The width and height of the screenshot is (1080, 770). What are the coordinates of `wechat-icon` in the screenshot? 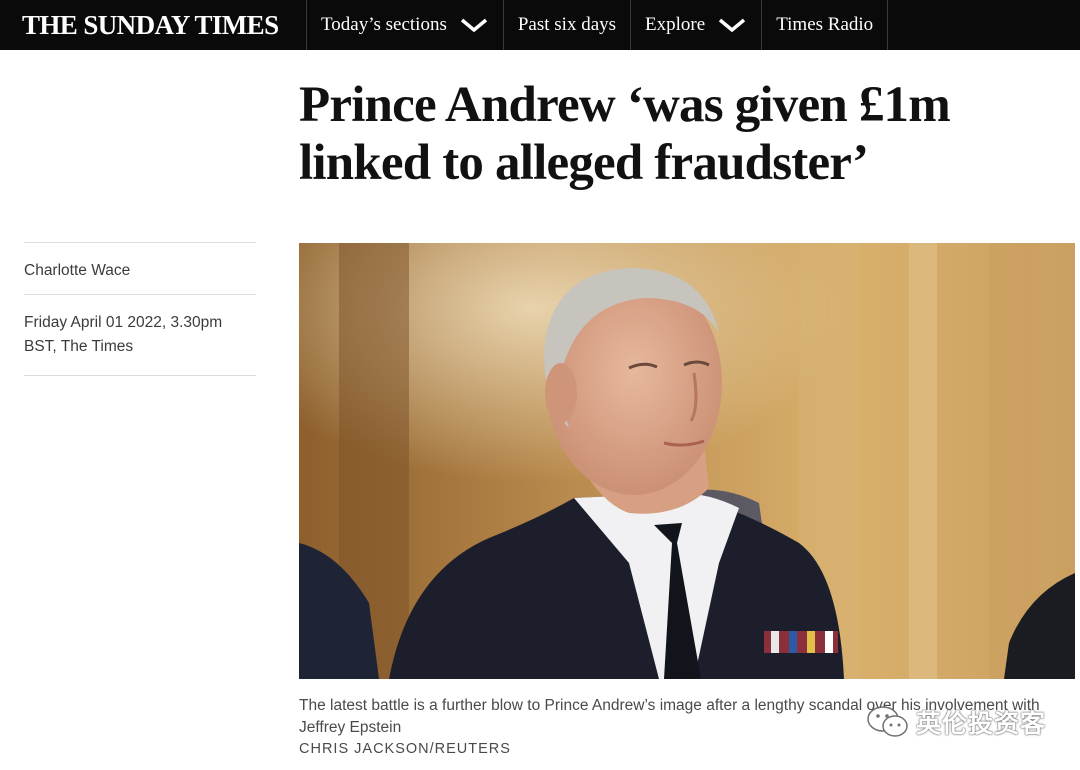 It's located at (888, 722).